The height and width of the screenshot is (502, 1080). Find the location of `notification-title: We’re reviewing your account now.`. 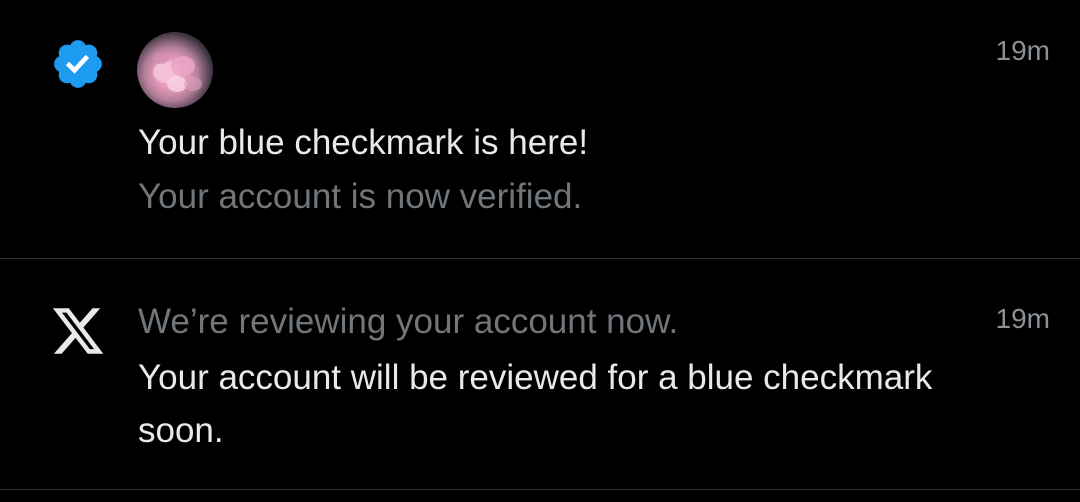

notification-title: We’re reviewing your account now. is located at coordinates (408, 321).